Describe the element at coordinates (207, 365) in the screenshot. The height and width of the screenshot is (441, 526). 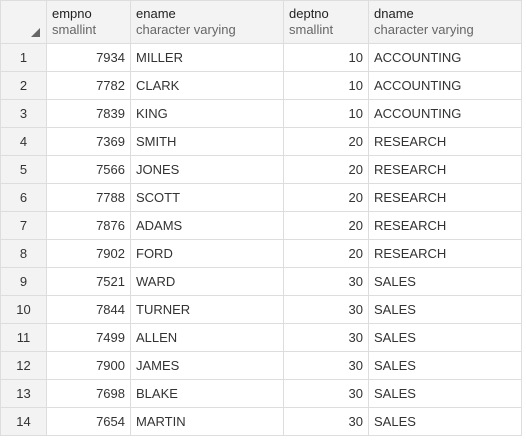
I see `cell-ename: JAMES` at that location.